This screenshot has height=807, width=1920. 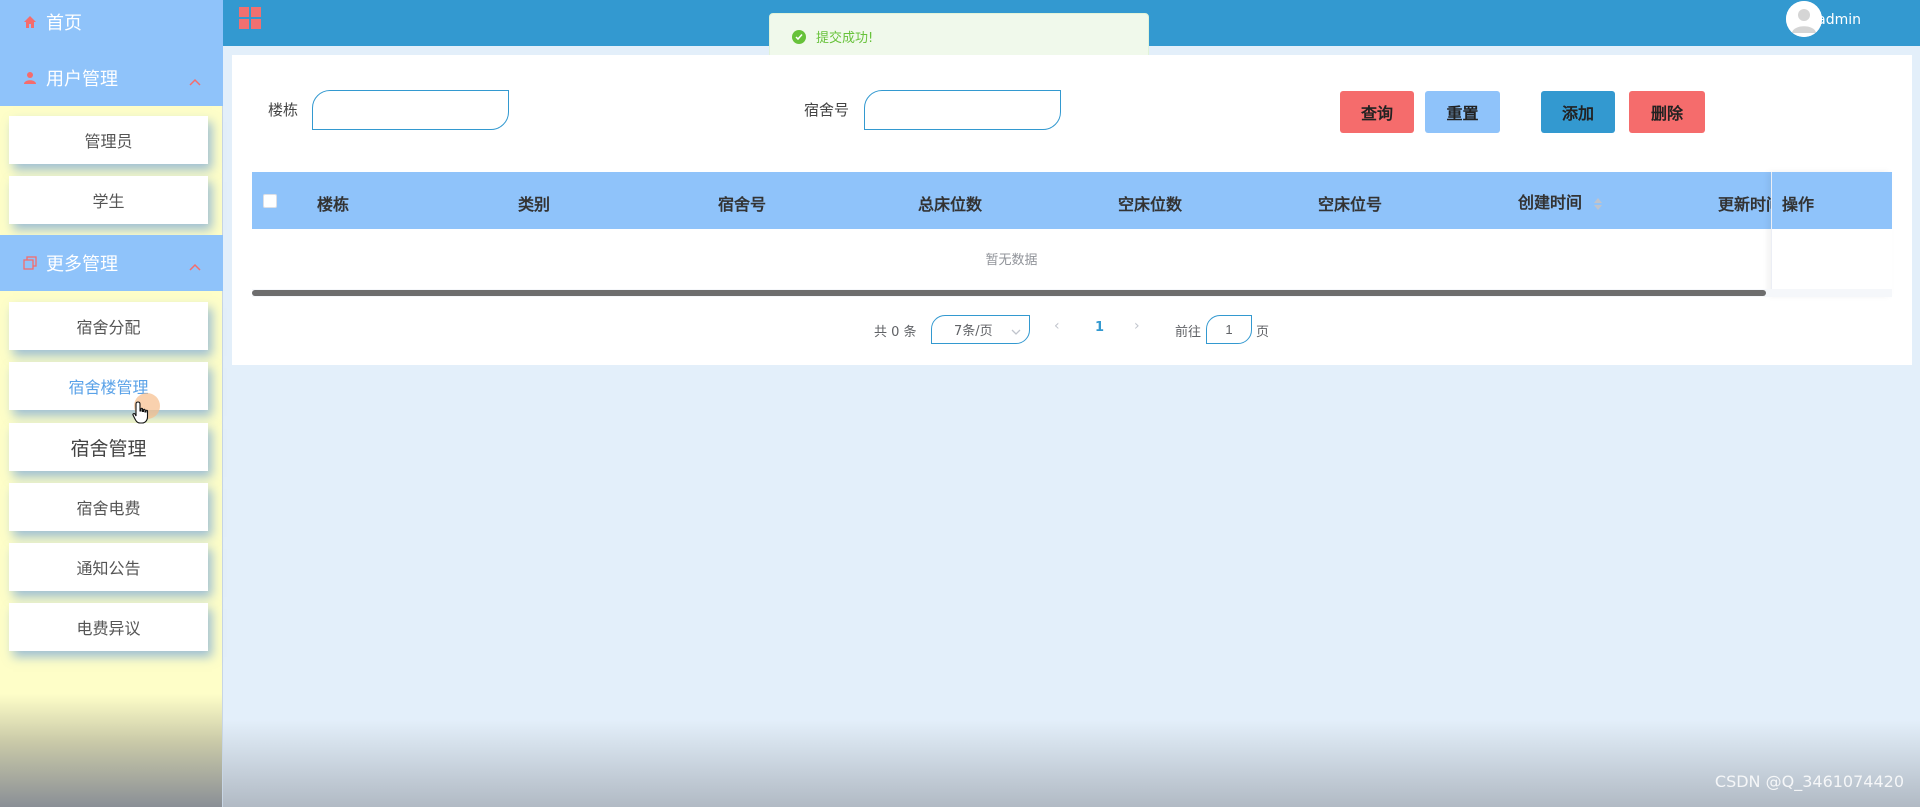 What do you see at coordinates (283, 110) in the screenshot?
I see `building-label: 楼栋` at bounding box center [283, 110].